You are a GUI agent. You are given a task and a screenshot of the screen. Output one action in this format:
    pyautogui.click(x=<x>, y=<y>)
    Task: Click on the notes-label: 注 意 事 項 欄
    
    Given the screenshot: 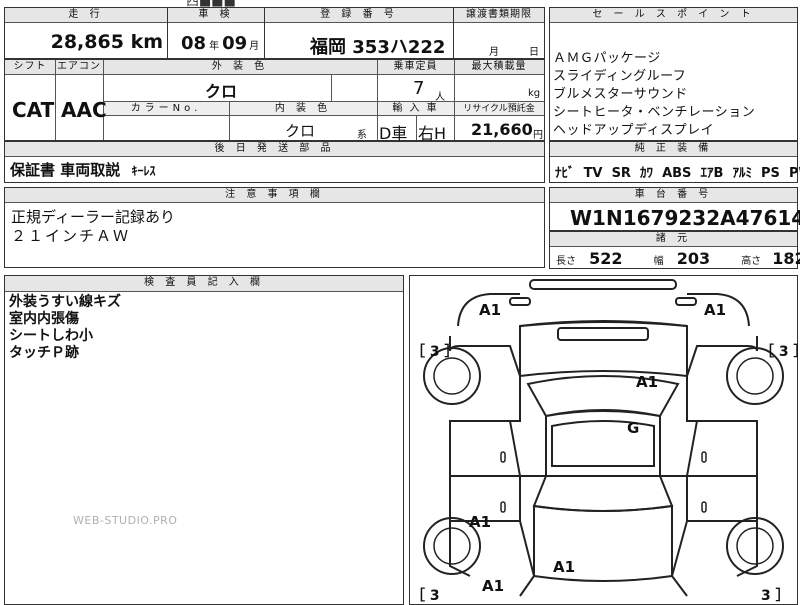 What is the action you would take?
    pyautogui.click(x=274, y=195)
    